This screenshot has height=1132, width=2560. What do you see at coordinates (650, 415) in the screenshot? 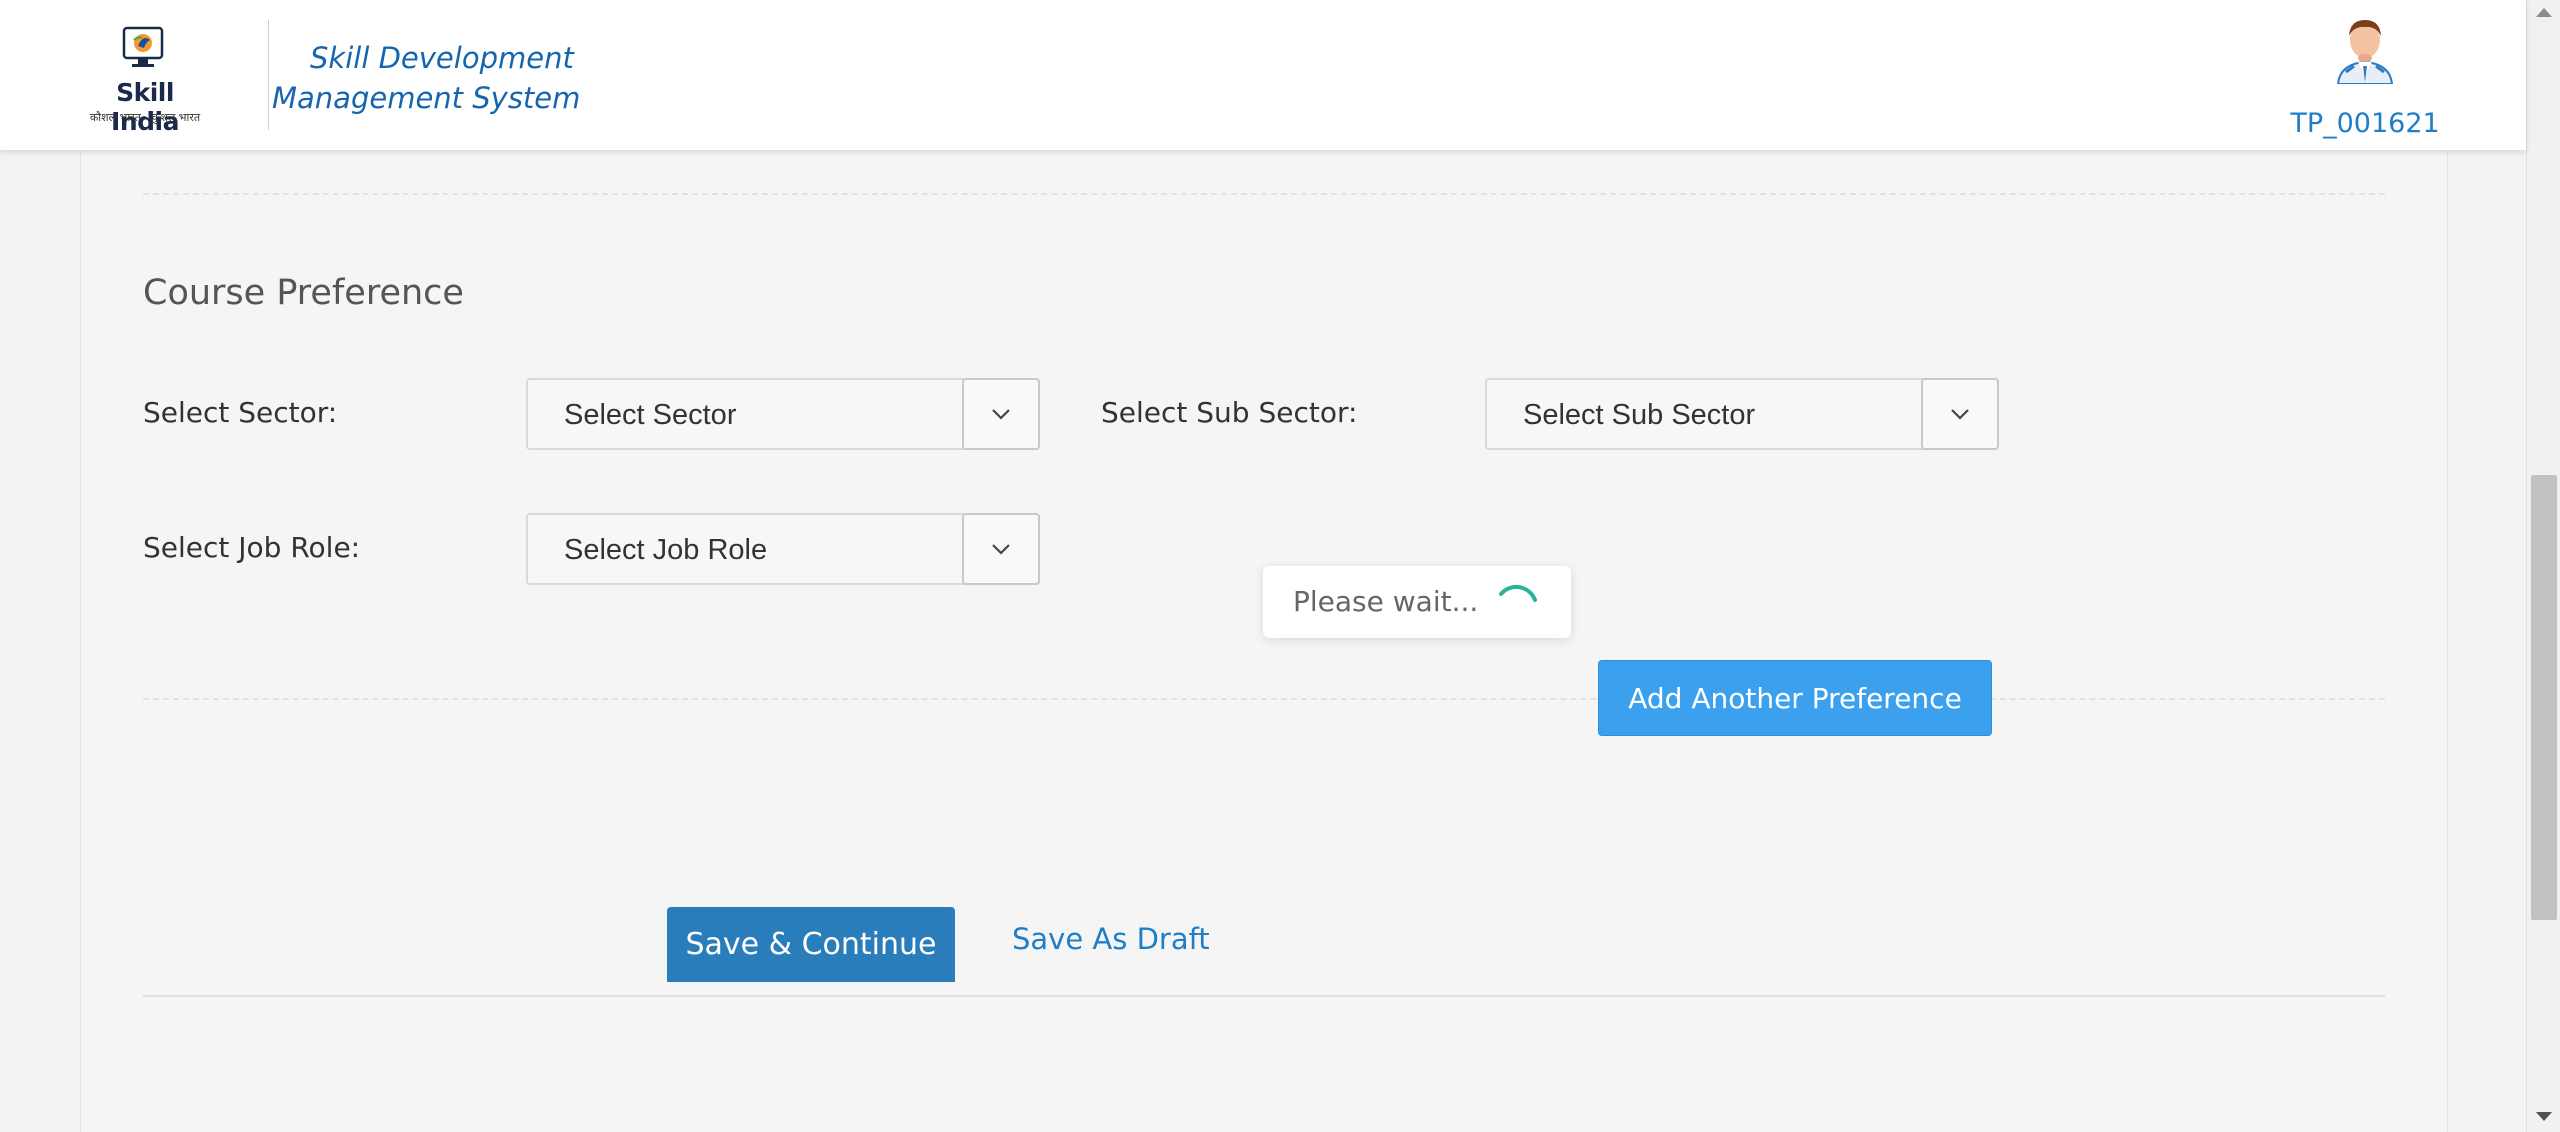
I see `sector-select-value: Select Sector` at bounding box center [650, 415].